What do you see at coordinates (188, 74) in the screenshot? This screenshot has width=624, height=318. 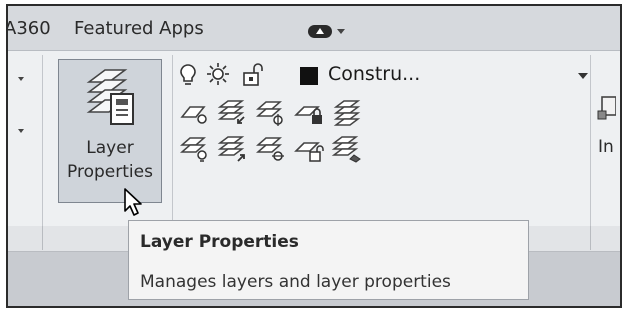 I see `lightbulb-icon` at bounding box center [188, 74].